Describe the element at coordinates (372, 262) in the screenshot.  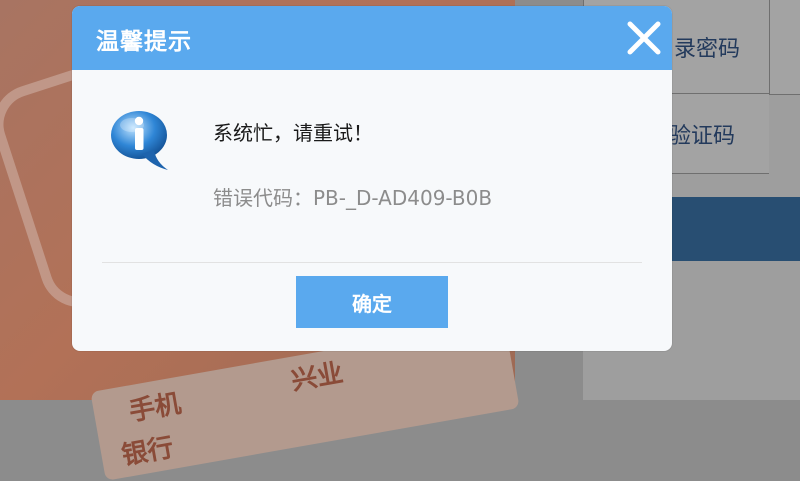
I see `dialog-divider` at that location.